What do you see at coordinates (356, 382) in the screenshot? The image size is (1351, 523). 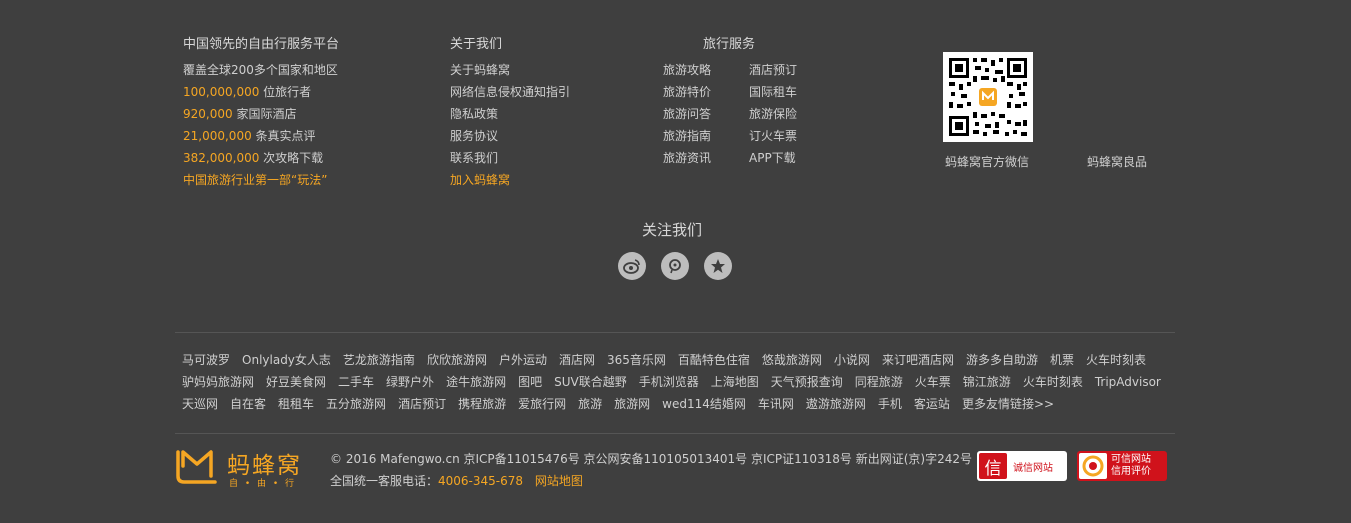 I see `friend-link: 二手车` at bounding box center [356, 382].